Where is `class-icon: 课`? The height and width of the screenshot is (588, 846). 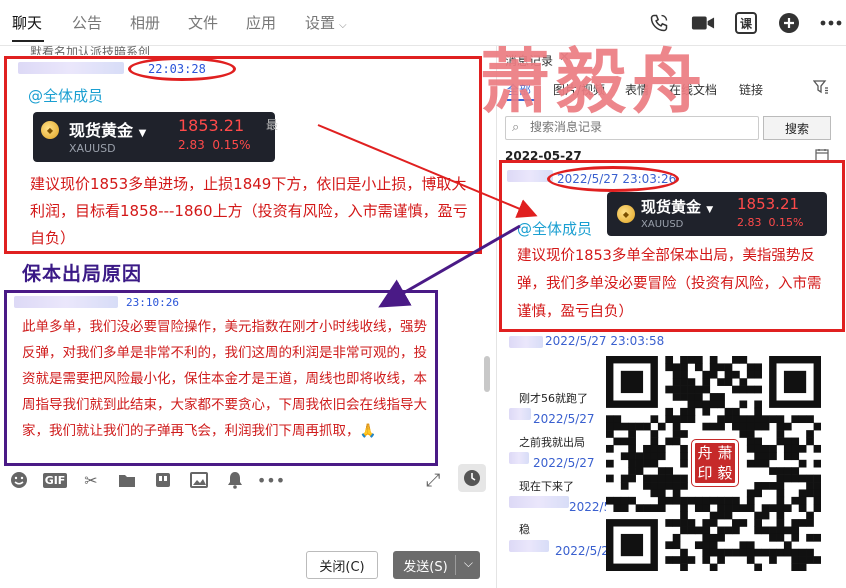
class-icon: 课 is located at coordinates (746, 23).